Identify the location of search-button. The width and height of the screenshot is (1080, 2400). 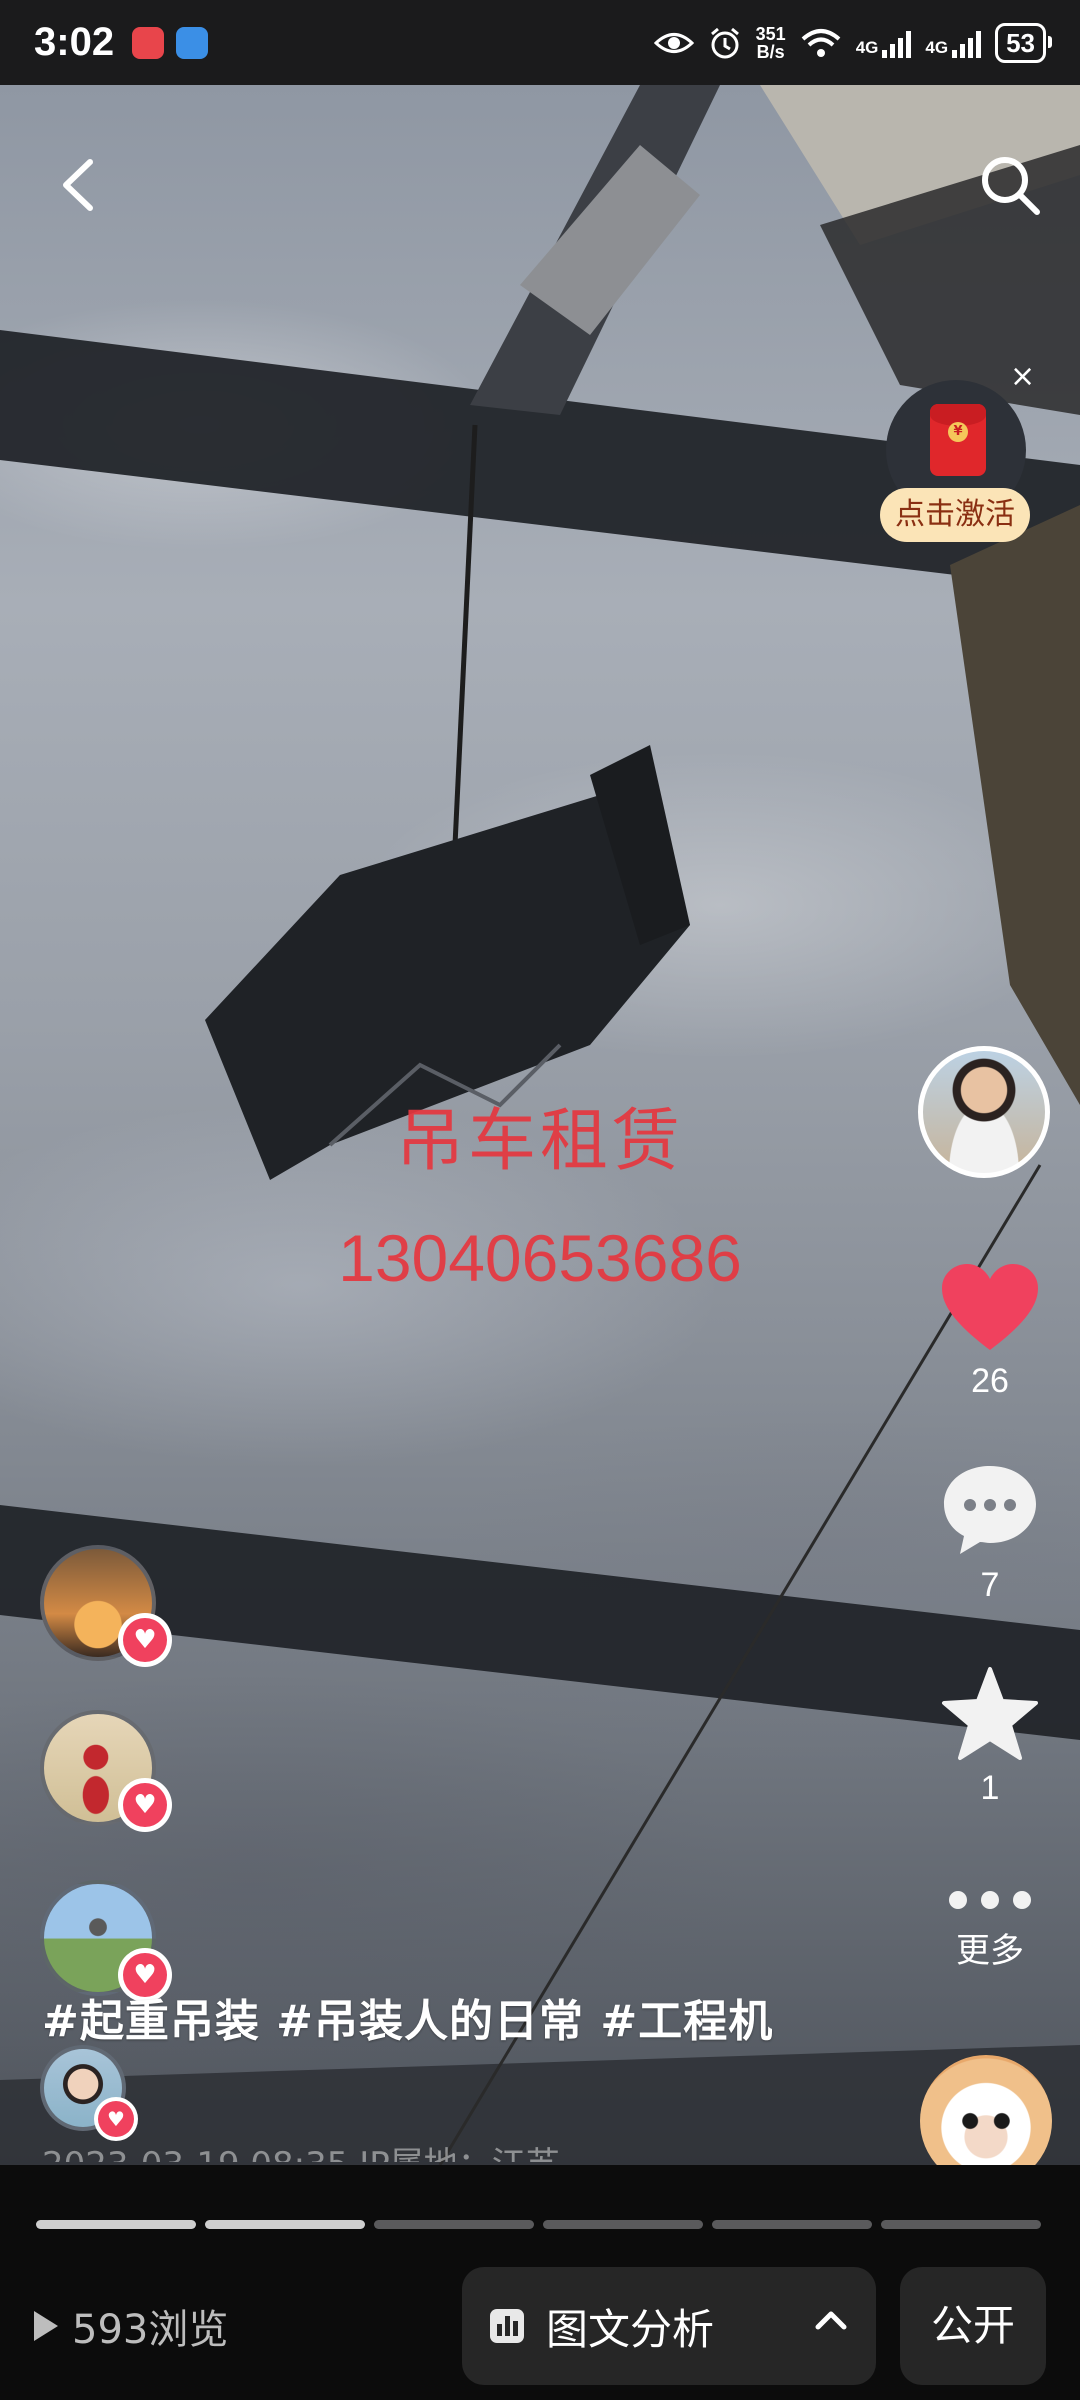
(1010, 185).